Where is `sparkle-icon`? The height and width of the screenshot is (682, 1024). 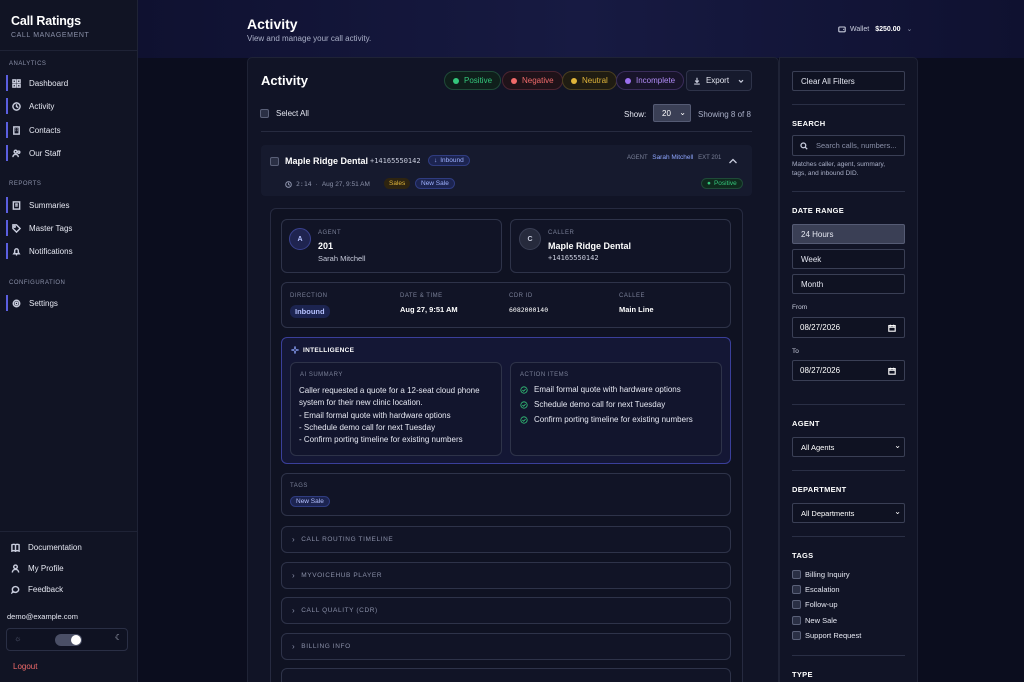 sparkle-icon is located at coordinates (295, 350).